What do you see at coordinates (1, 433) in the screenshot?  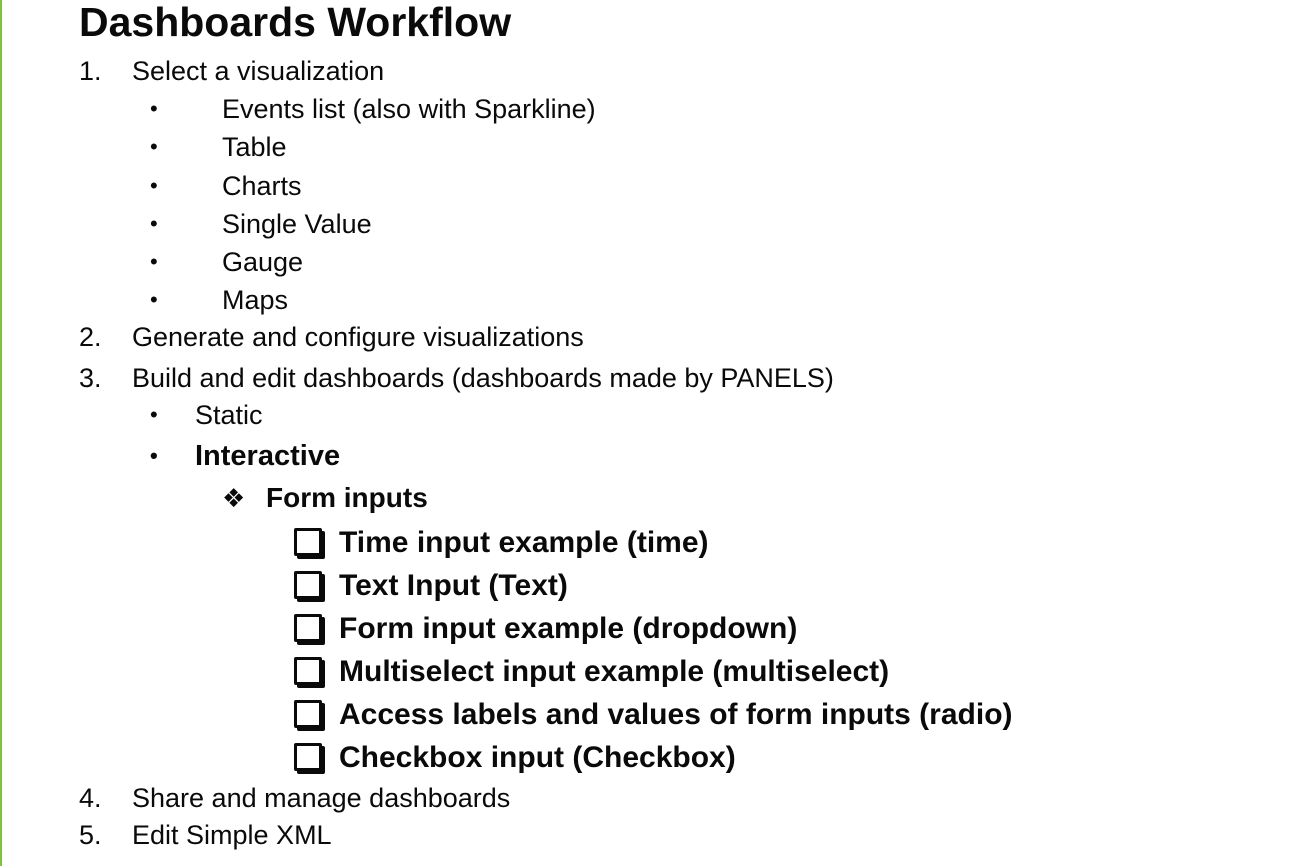 I see `left-accent-border` at bounding box center [1, 433].